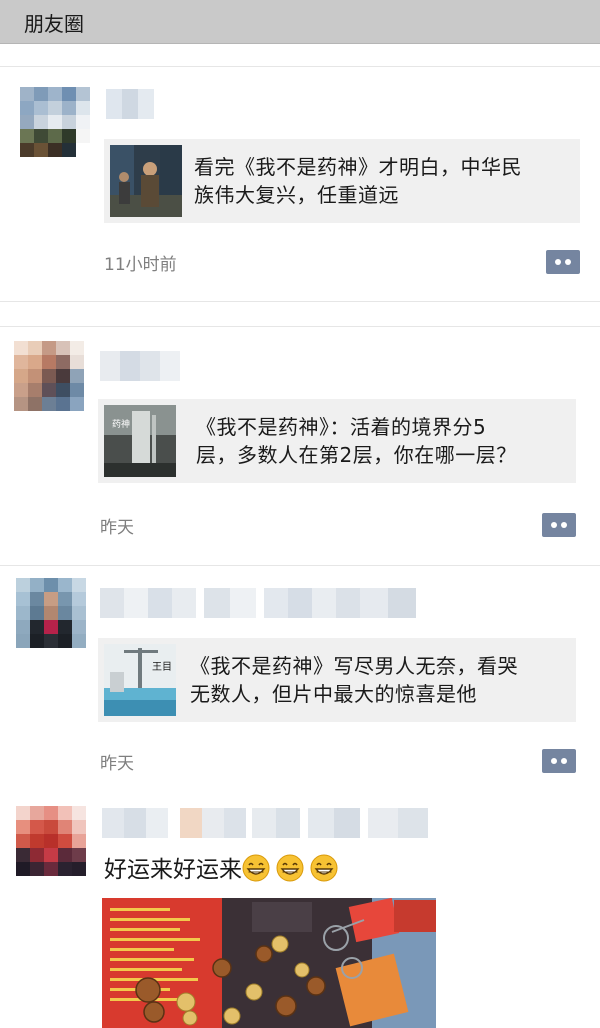 The image size is (600, 1028). I want to click on svg-text: 王, so click(157, 667).